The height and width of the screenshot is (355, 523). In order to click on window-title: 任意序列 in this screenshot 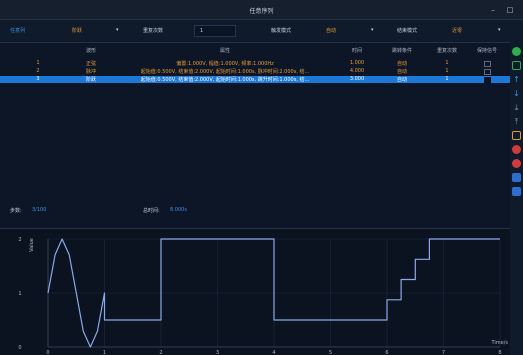, I will do `click(261, 11)`.